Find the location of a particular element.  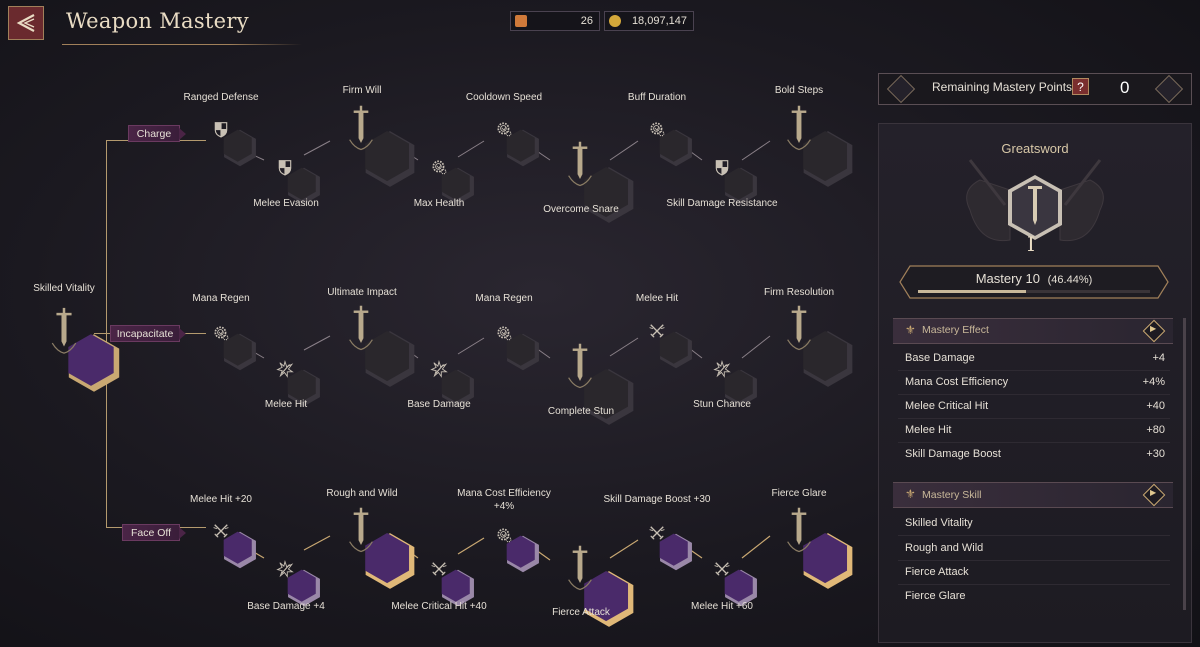

node-buff-duration is located at coordinates (657, 129).